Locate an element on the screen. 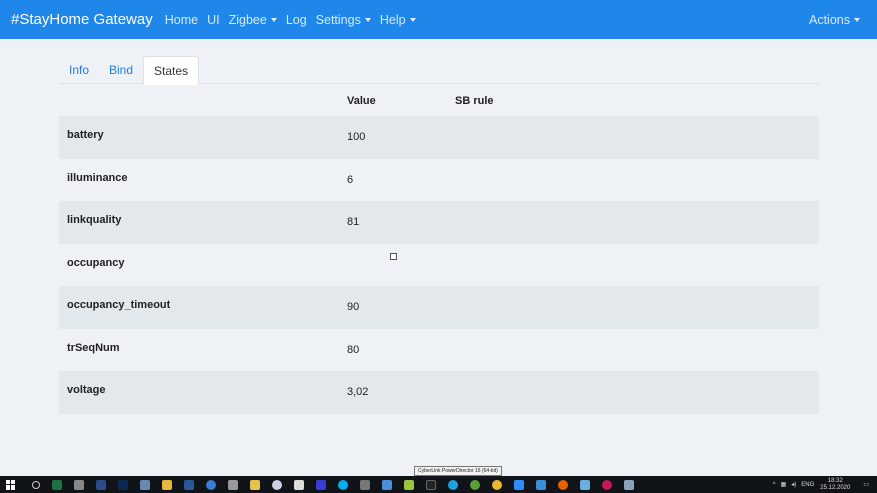  table-row: occupancy is located at coordinates (439, 265).